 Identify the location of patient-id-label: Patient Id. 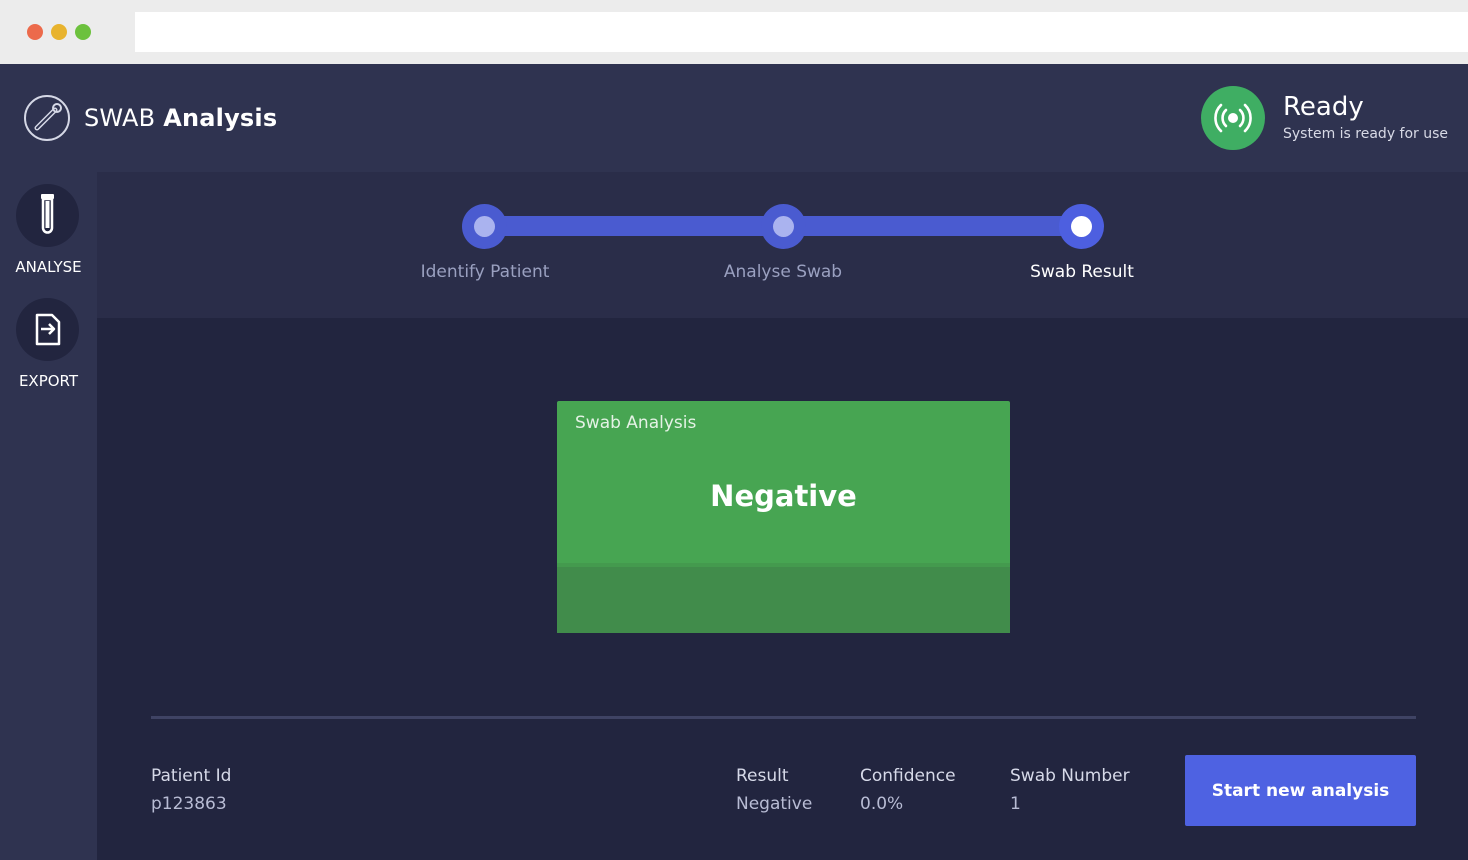
(191, 776).